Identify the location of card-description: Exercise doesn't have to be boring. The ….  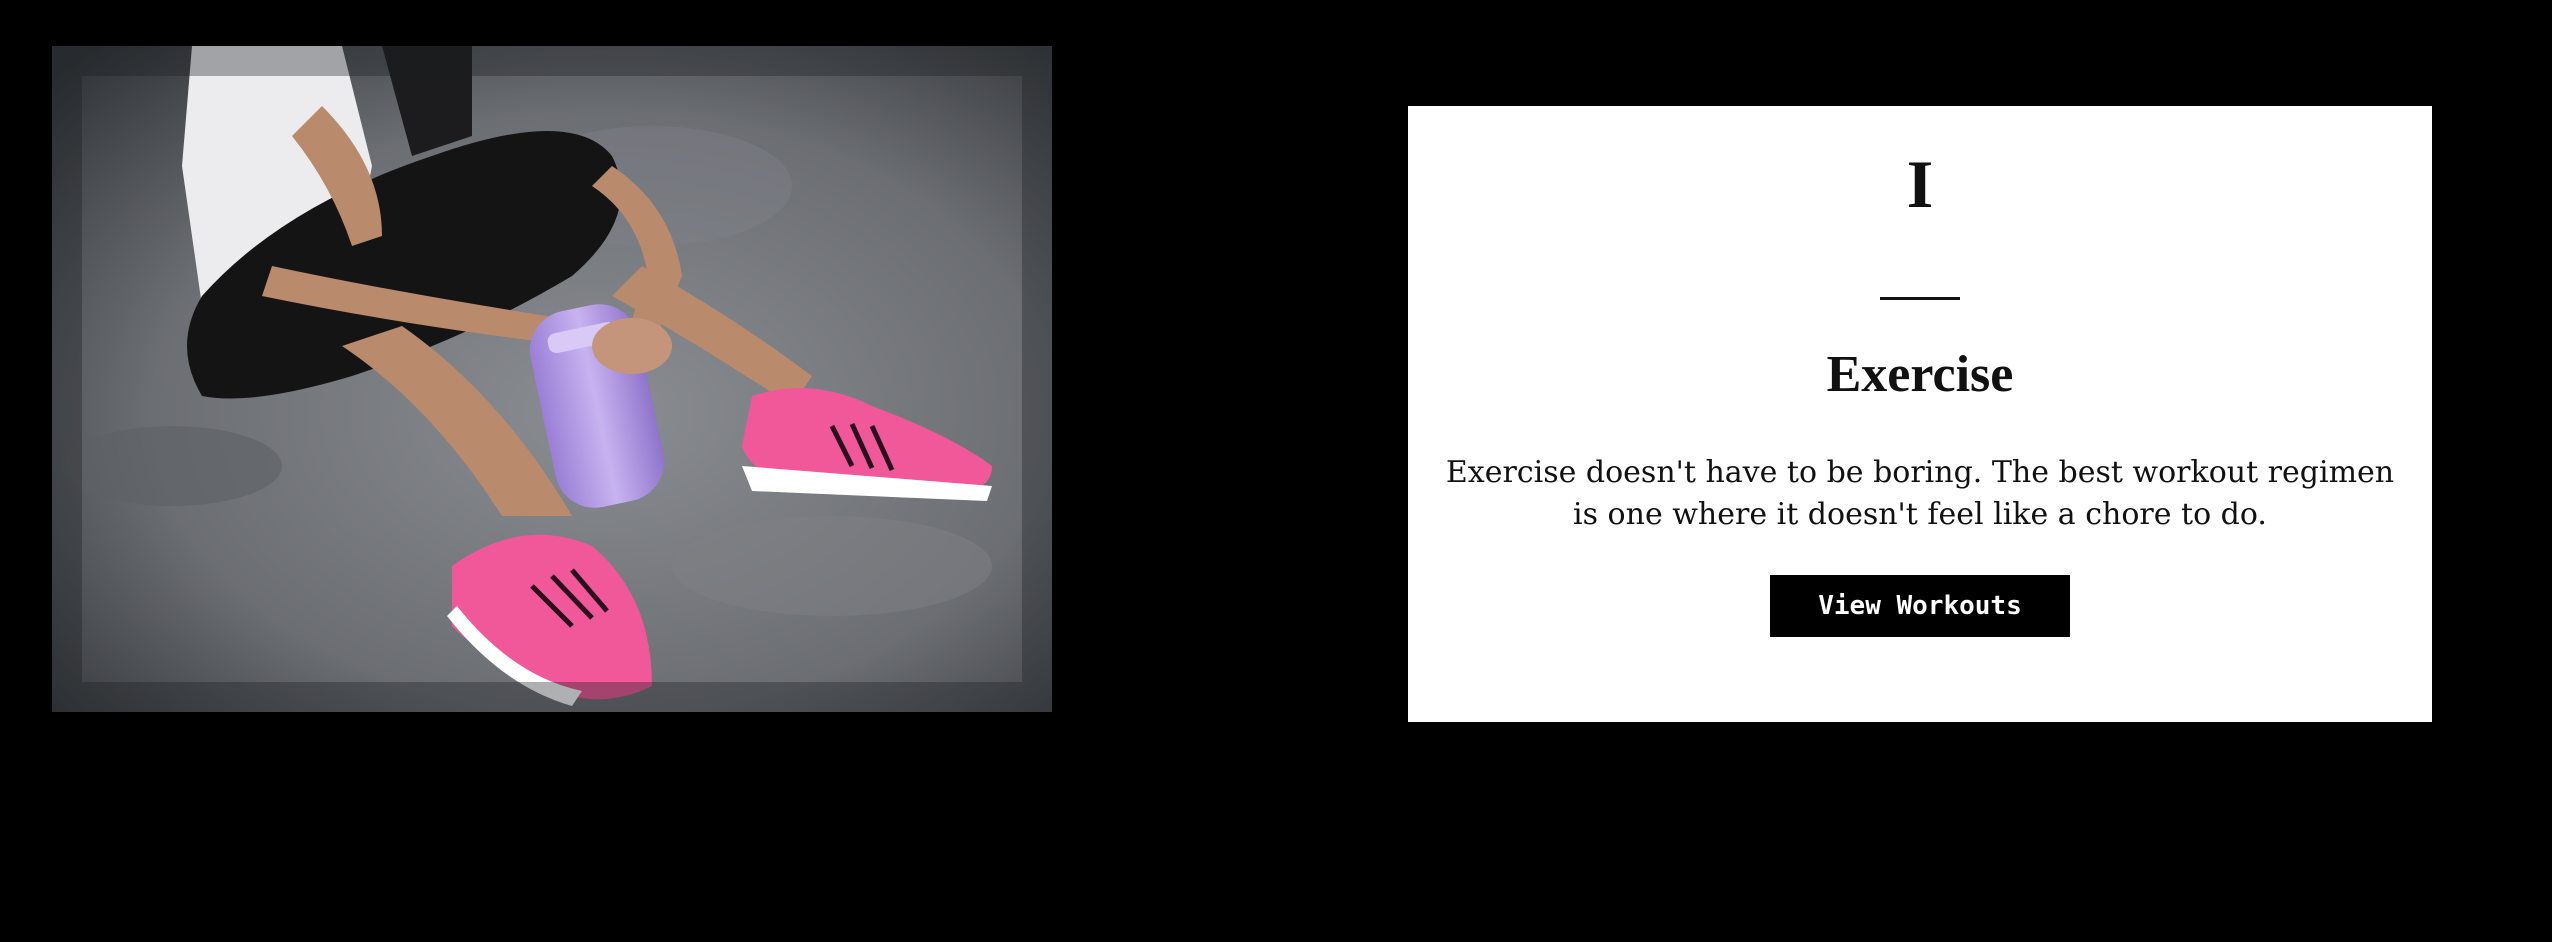
(1920, 493).